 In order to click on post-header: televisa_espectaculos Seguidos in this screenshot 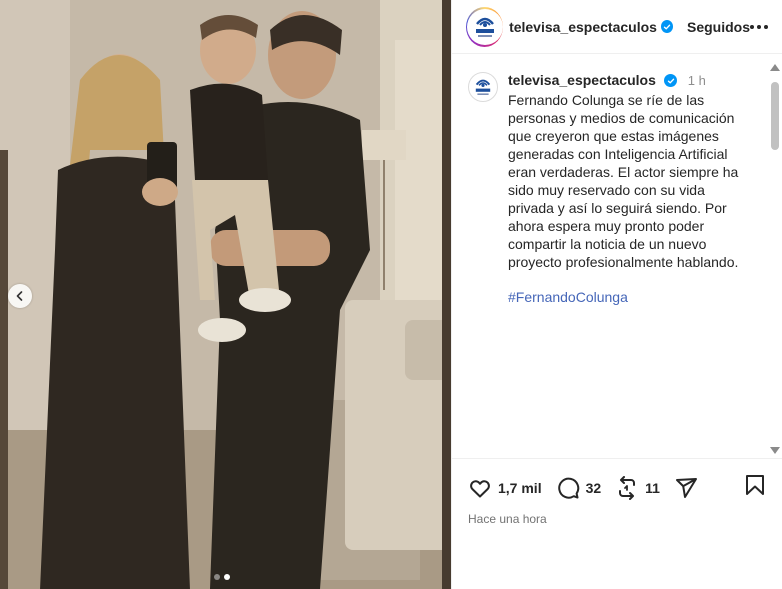, I will do `click(617, 27)`.